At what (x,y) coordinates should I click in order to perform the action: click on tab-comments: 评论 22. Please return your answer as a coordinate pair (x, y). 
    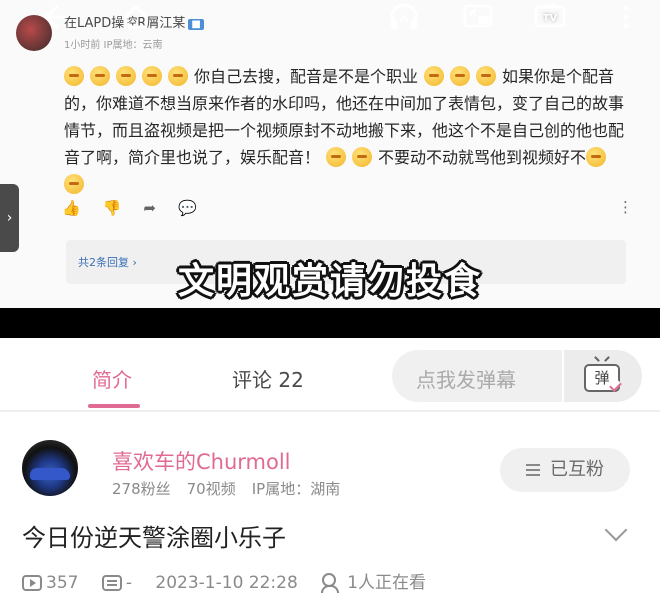
    Looking at the image, I should click on (268, 378).